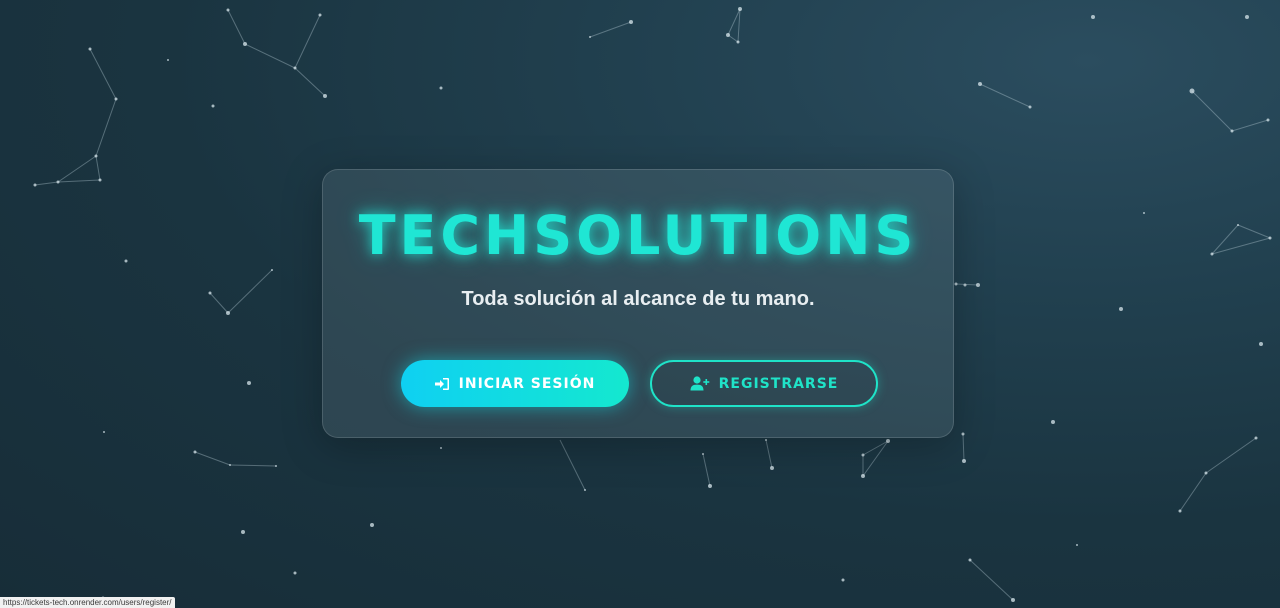  I want to click on sign-in-icon, so click(442, 384).